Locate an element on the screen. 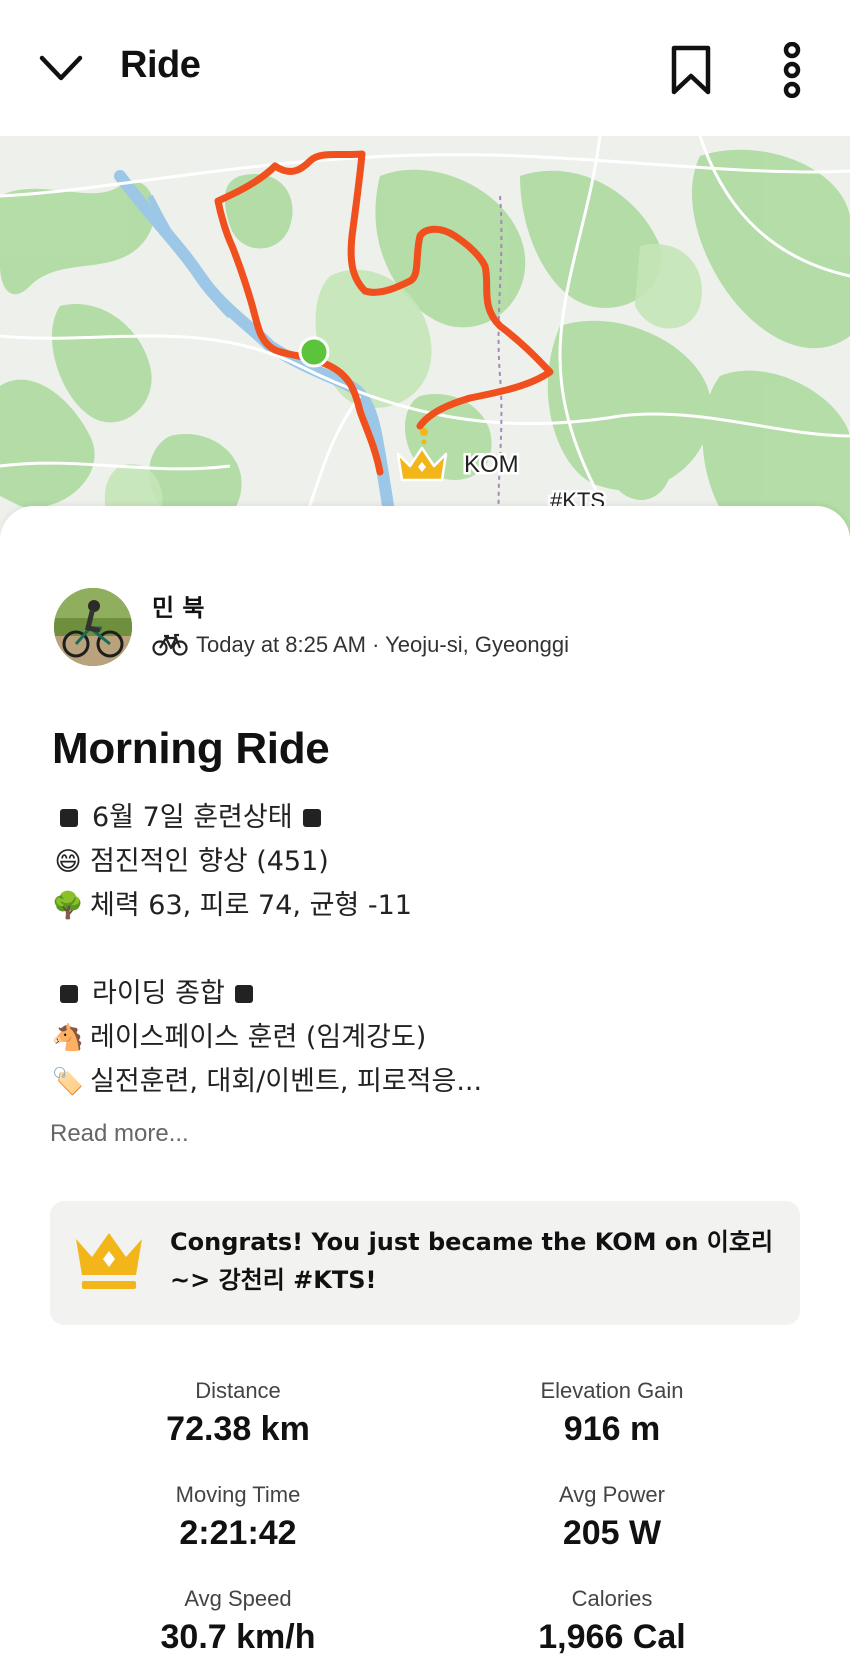 This screenshot has width=850, height=1658. activity-time-location: Today at 8:25 AM · Yeoju-si, Gyeonggi is located at coordinates (383, 644).